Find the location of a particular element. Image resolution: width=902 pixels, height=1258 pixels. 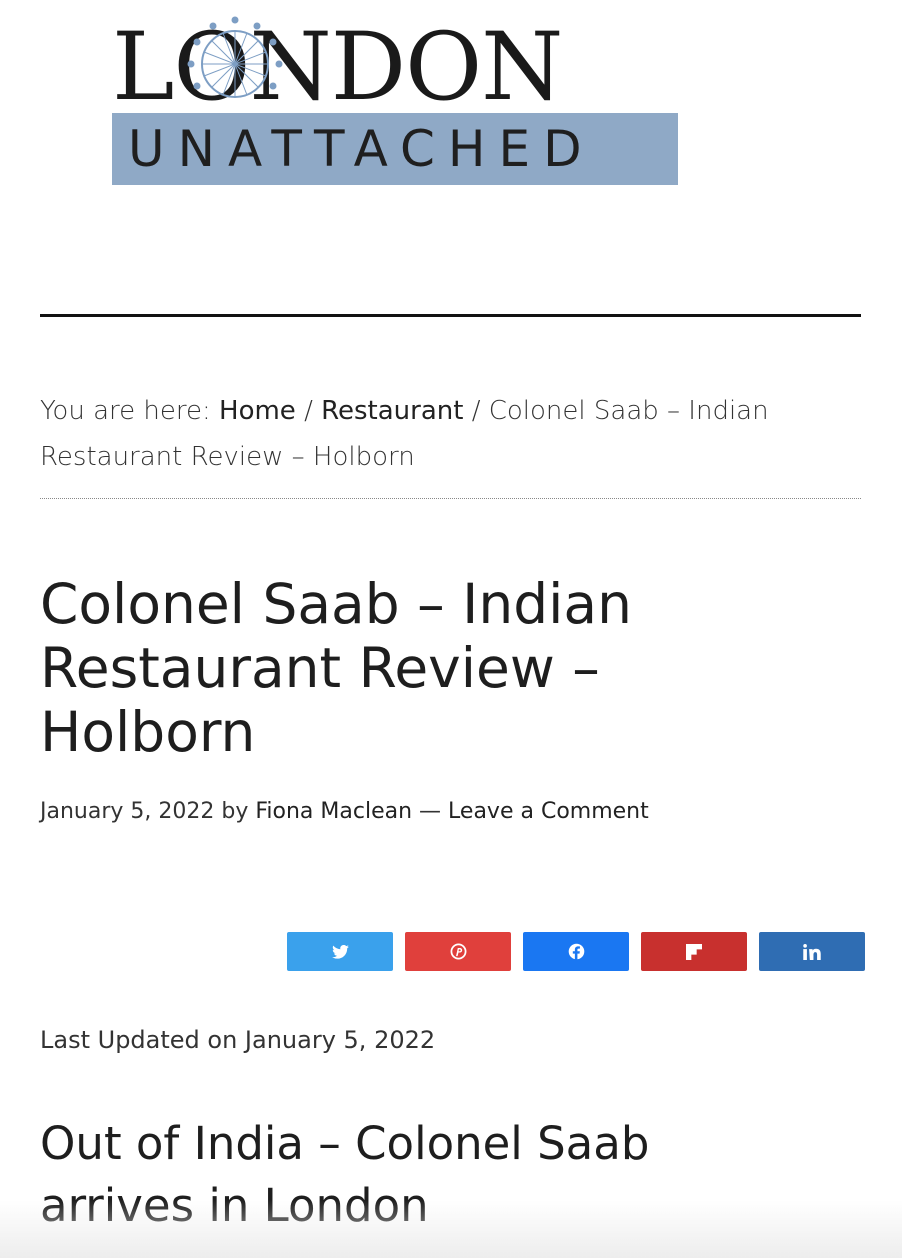

leave-comment-link: Leave a Comment is located at coordinates (548, 811).